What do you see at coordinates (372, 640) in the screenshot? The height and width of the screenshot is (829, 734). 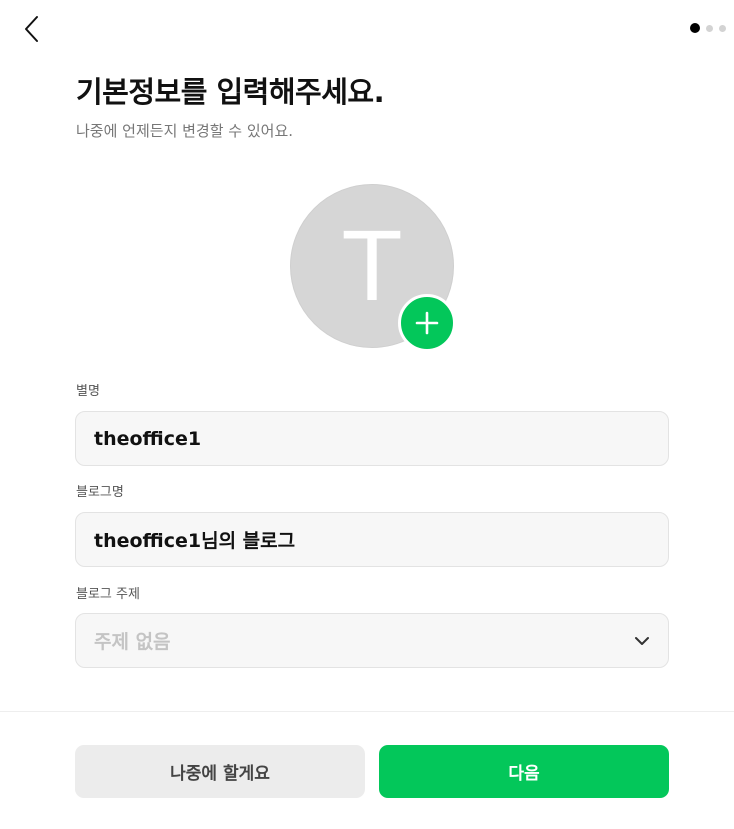 I see `blog-topic-select: 주제 없음` at bounding box center [372, 640].